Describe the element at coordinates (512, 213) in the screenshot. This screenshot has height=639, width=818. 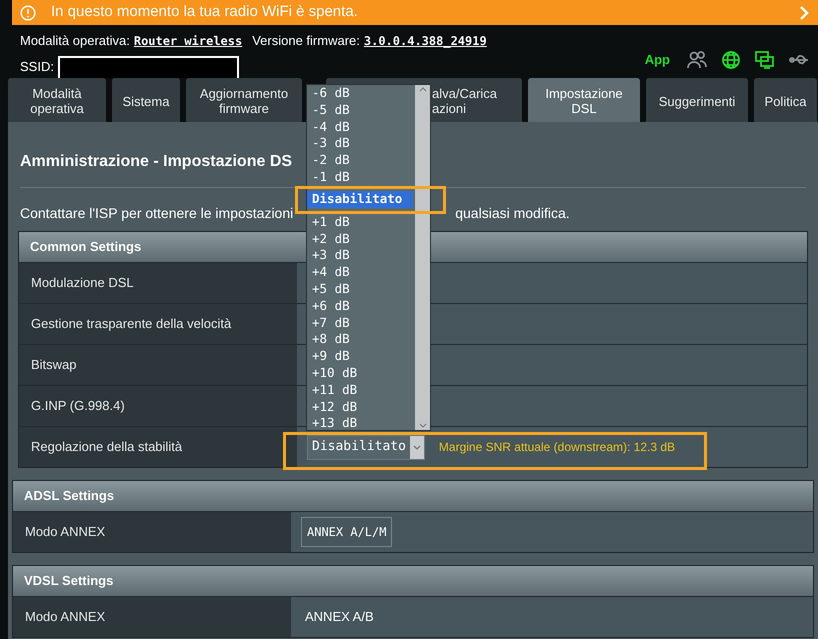
I see `intro-text: qualsiasi modifica.` at that location.